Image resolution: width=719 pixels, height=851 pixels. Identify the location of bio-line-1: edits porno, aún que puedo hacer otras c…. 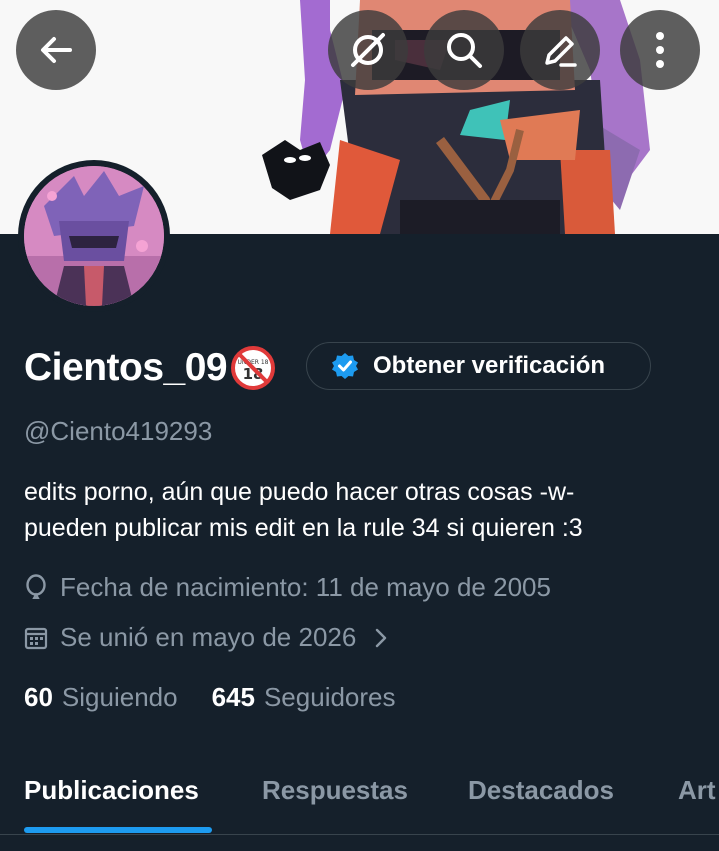
(299, 492).